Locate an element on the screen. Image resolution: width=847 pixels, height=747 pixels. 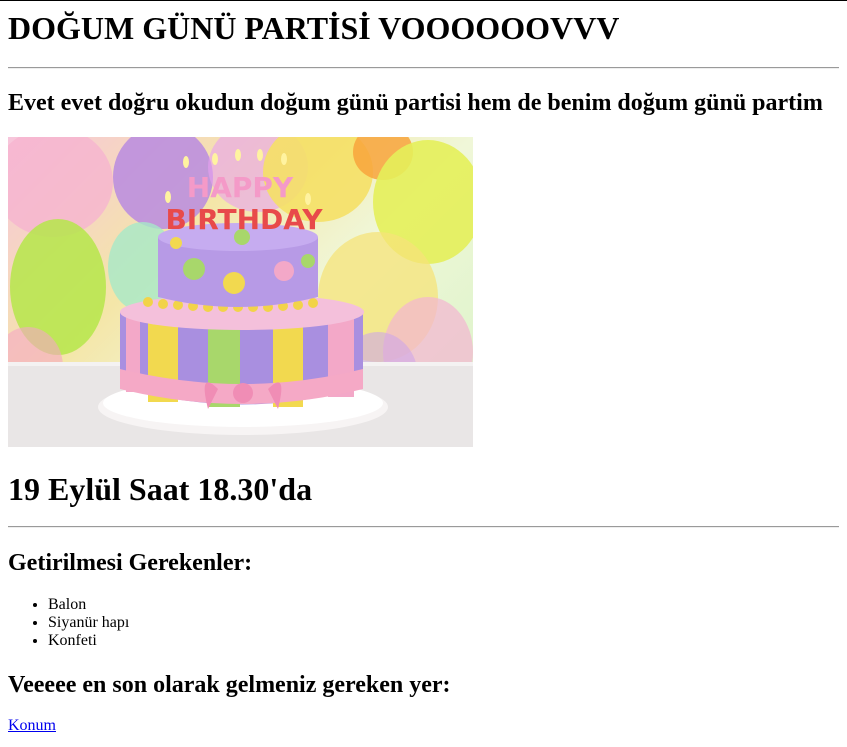
list-item: Balon is located at coordinates (88, 605).